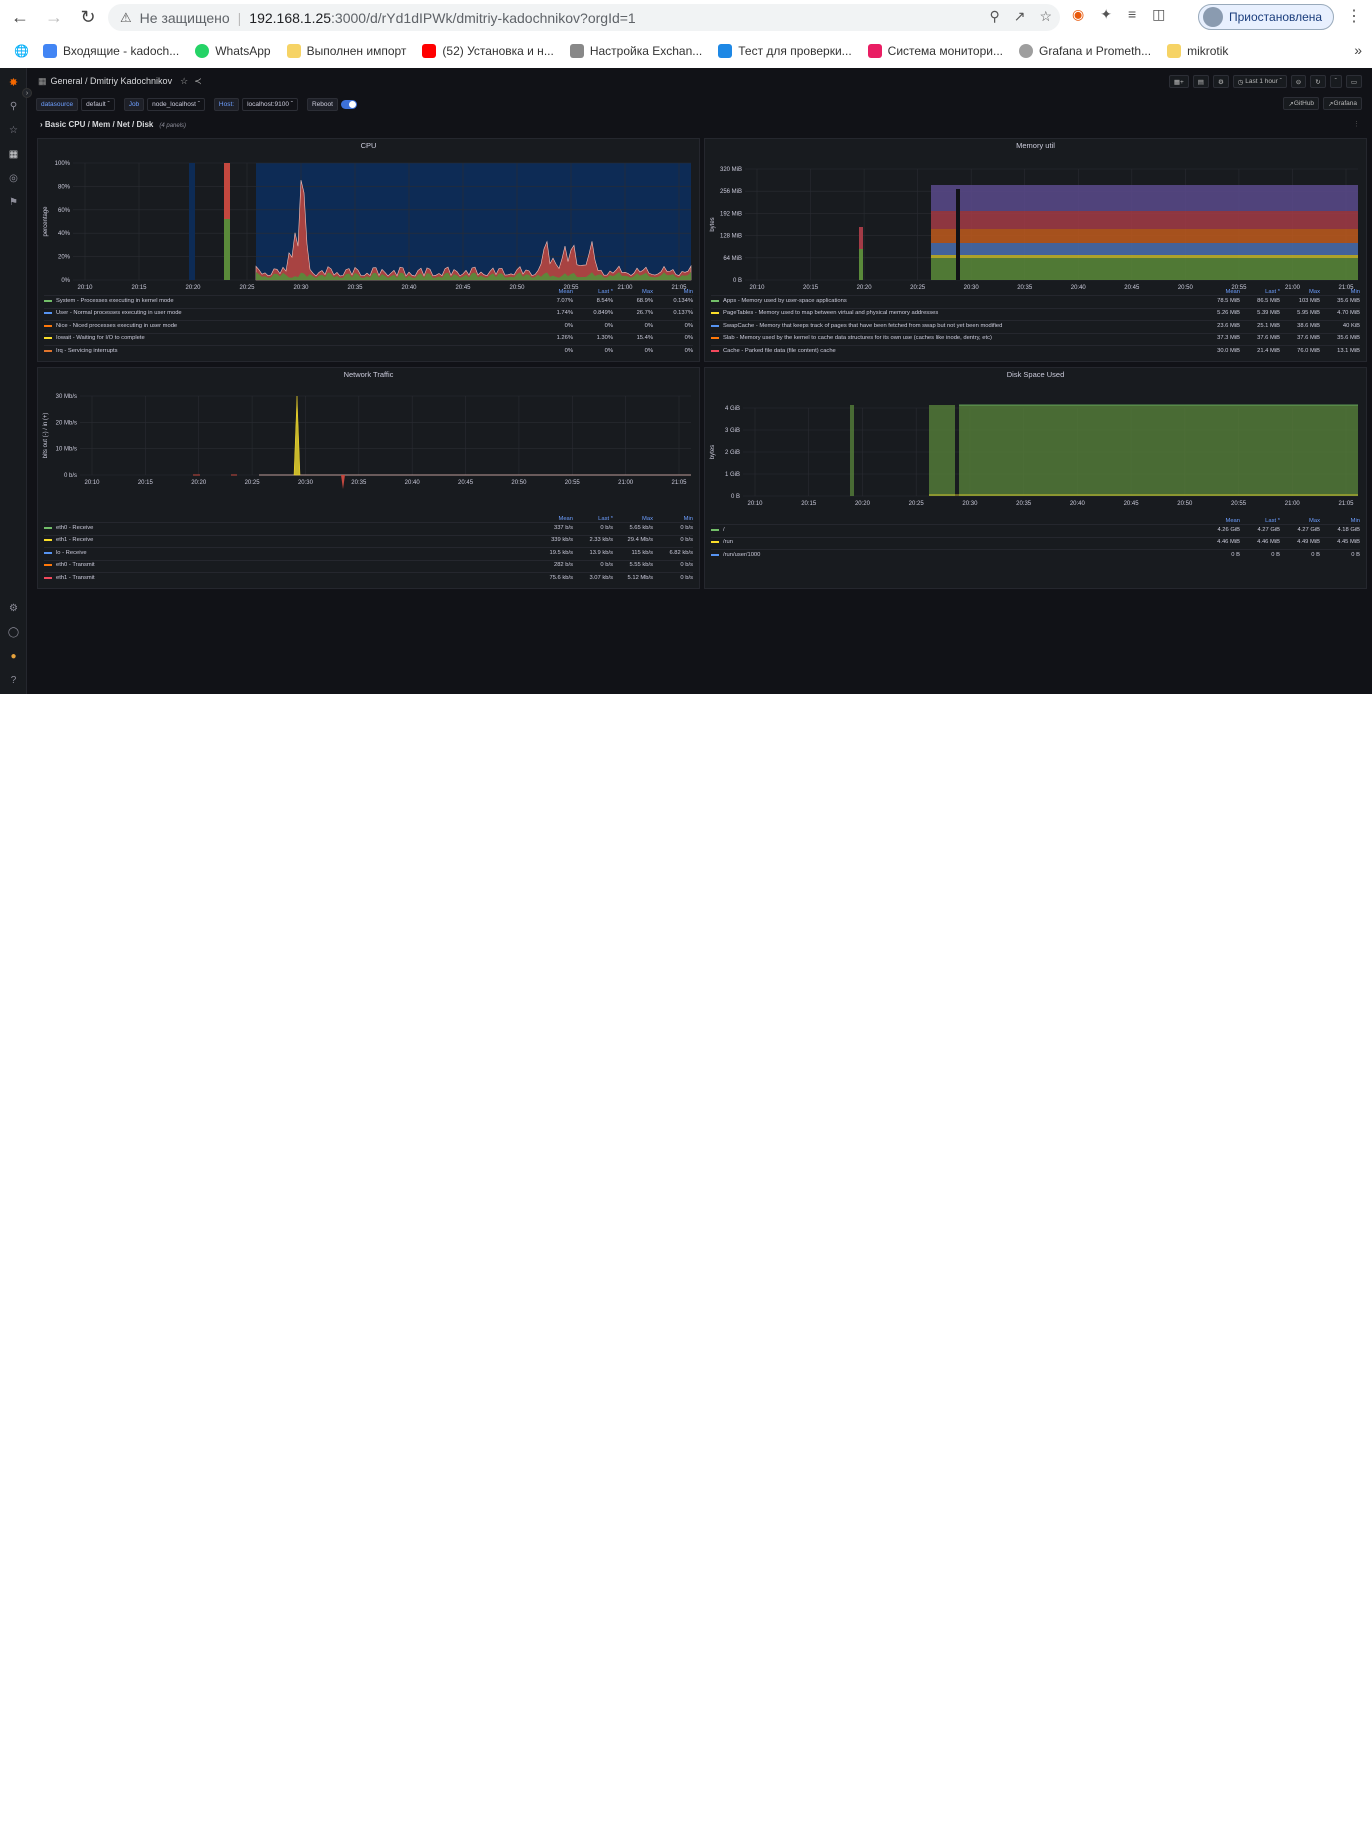 This screenshot has width=1372, height=1832. Describe the element at coordinates (294, 578) in the screenshot. I see `series-name: eth1 - Transmit` at that location.